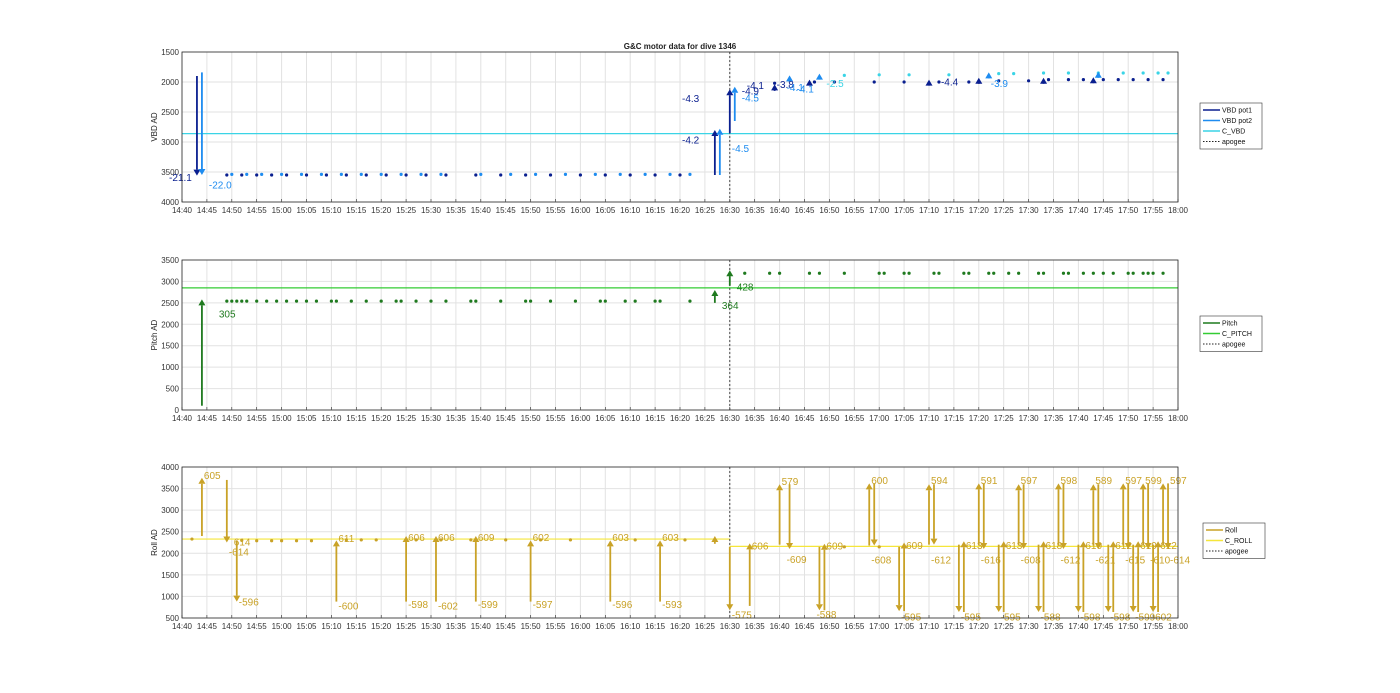  What do you see at coordinates (180, 178) in the screenshot?
I see `data-label: -21.1` at bounding box center [180, 178].